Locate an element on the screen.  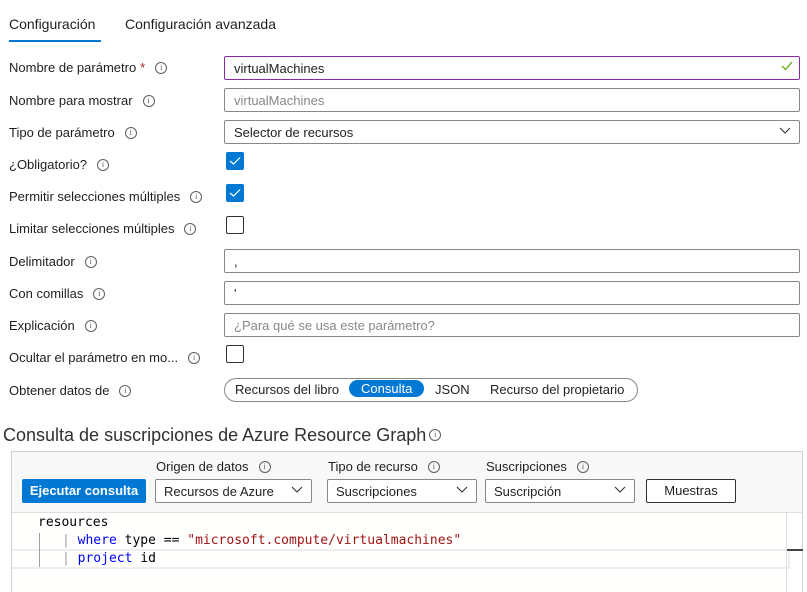
code-line-3: | project id is located at coordinates (109, 558).